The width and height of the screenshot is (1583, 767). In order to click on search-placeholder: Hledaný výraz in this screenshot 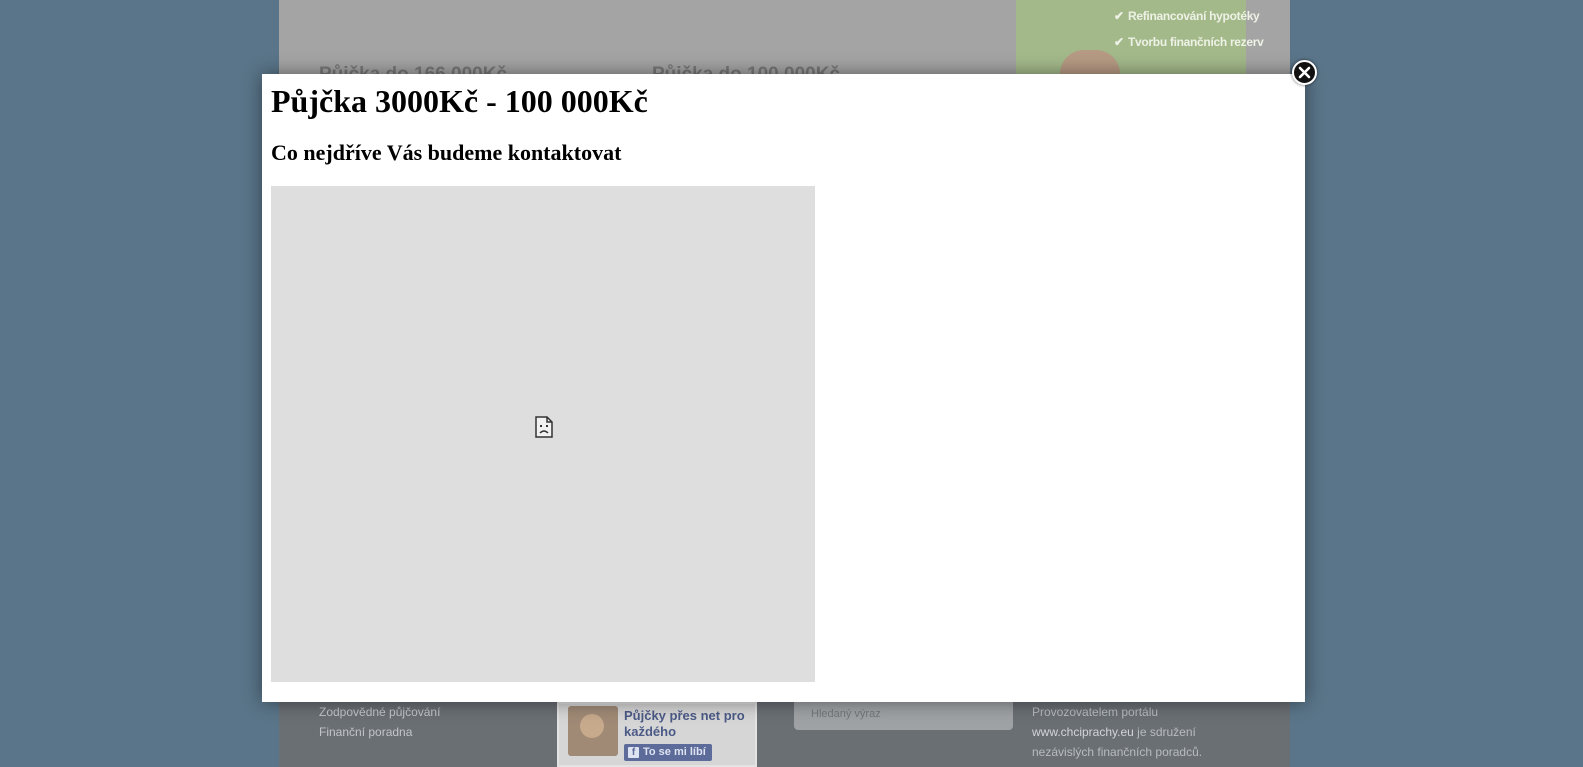, I will do `click(846, 714)`.